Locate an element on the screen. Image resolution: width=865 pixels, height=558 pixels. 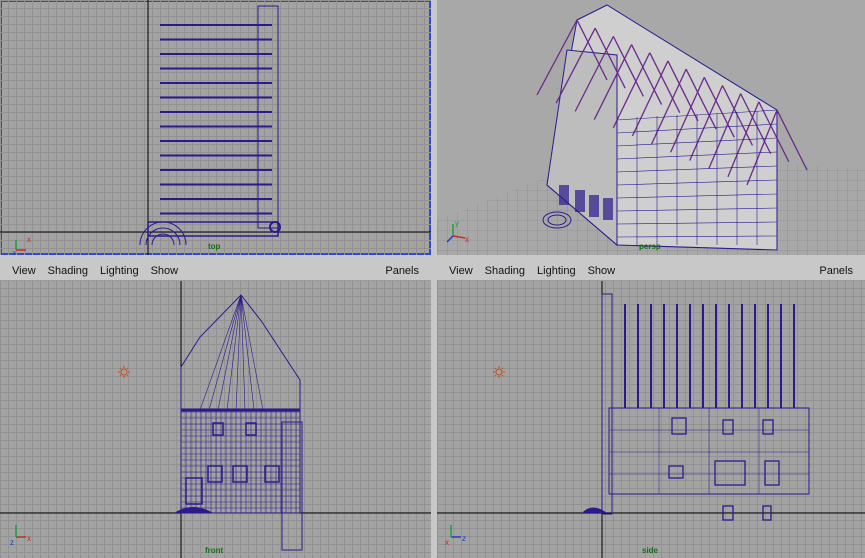
menu-shading-side: Shading is located at coordinates (505, 271).